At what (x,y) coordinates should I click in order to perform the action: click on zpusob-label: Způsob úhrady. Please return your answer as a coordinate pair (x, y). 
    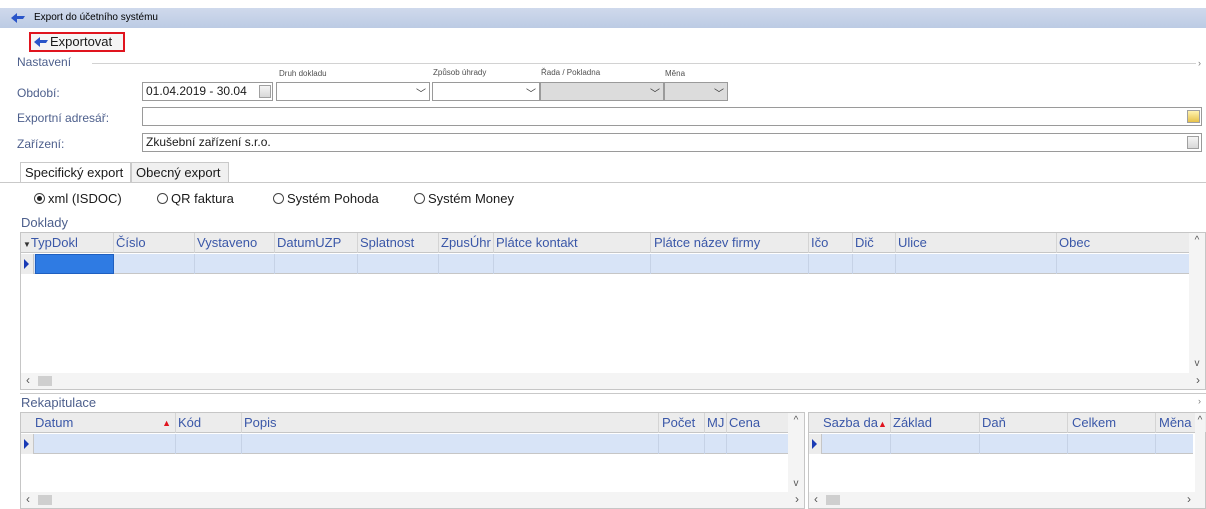
    Looking at the image, I should click on (460, 72).